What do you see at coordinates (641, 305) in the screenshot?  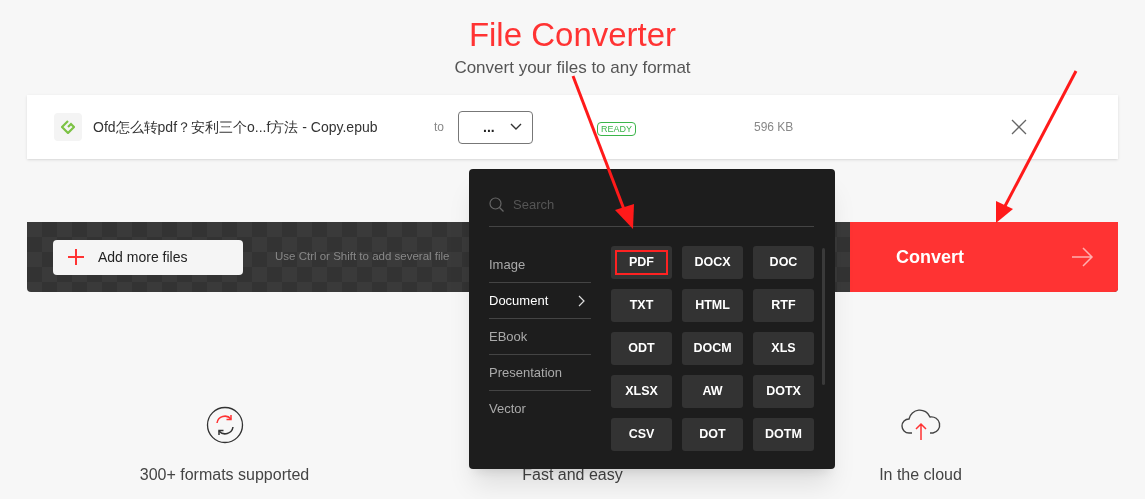 I see `format-option: TXT` at bounding box center [641, 305].